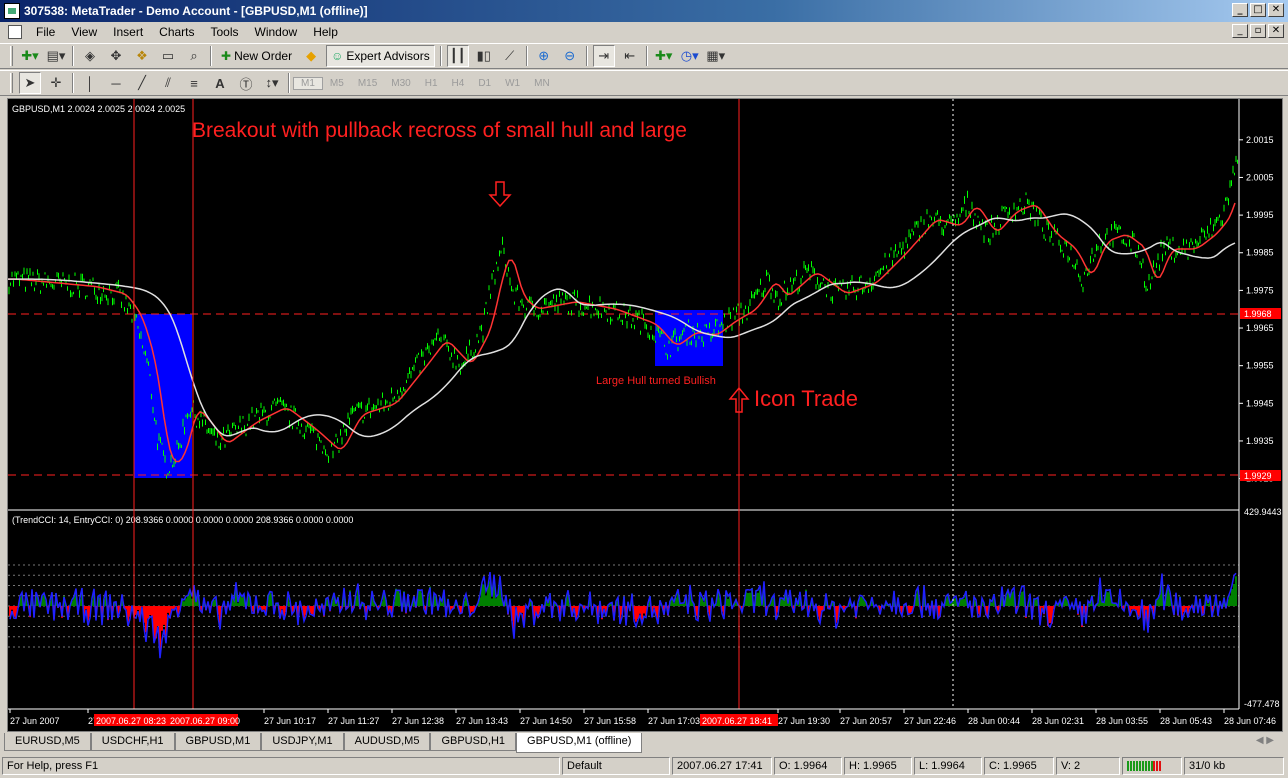 The image size is (1288, 778). I want to click on price-highlight-lower: 1.9929, so click(1258, 476).